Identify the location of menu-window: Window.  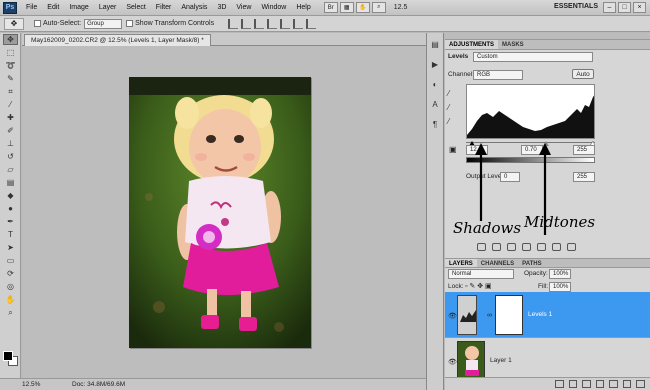
(273, 7).